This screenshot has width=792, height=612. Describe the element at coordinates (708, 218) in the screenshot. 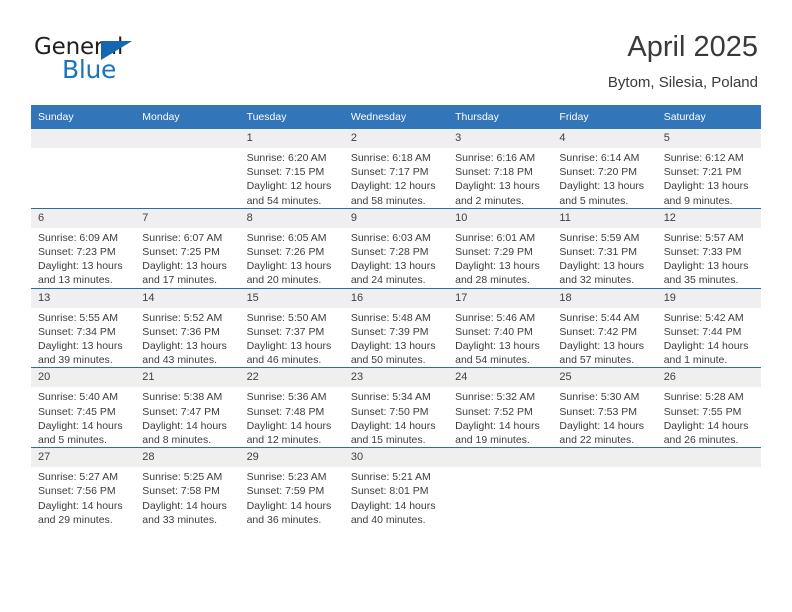

I see `day-number: 12` at that location.